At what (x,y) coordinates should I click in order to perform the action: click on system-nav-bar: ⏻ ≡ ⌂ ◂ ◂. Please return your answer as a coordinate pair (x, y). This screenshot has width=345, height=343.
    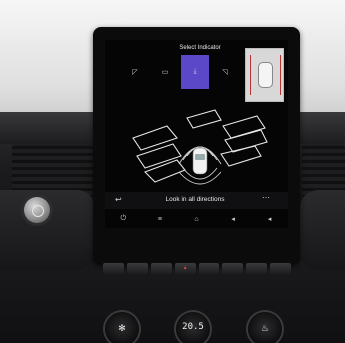
    Looking at the image, I should click on (196, 219).